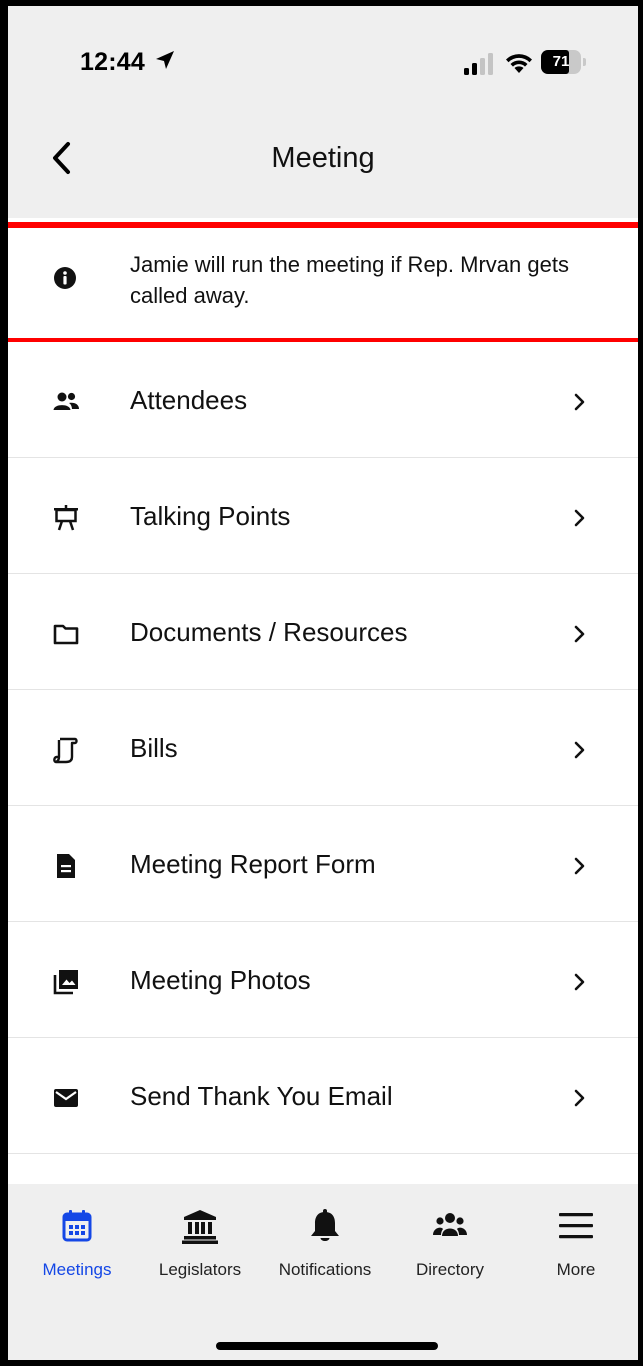 The height and width of the screenshot is (1366, 643). I want to click on tab-directory: Directory, so click(450, 1248).